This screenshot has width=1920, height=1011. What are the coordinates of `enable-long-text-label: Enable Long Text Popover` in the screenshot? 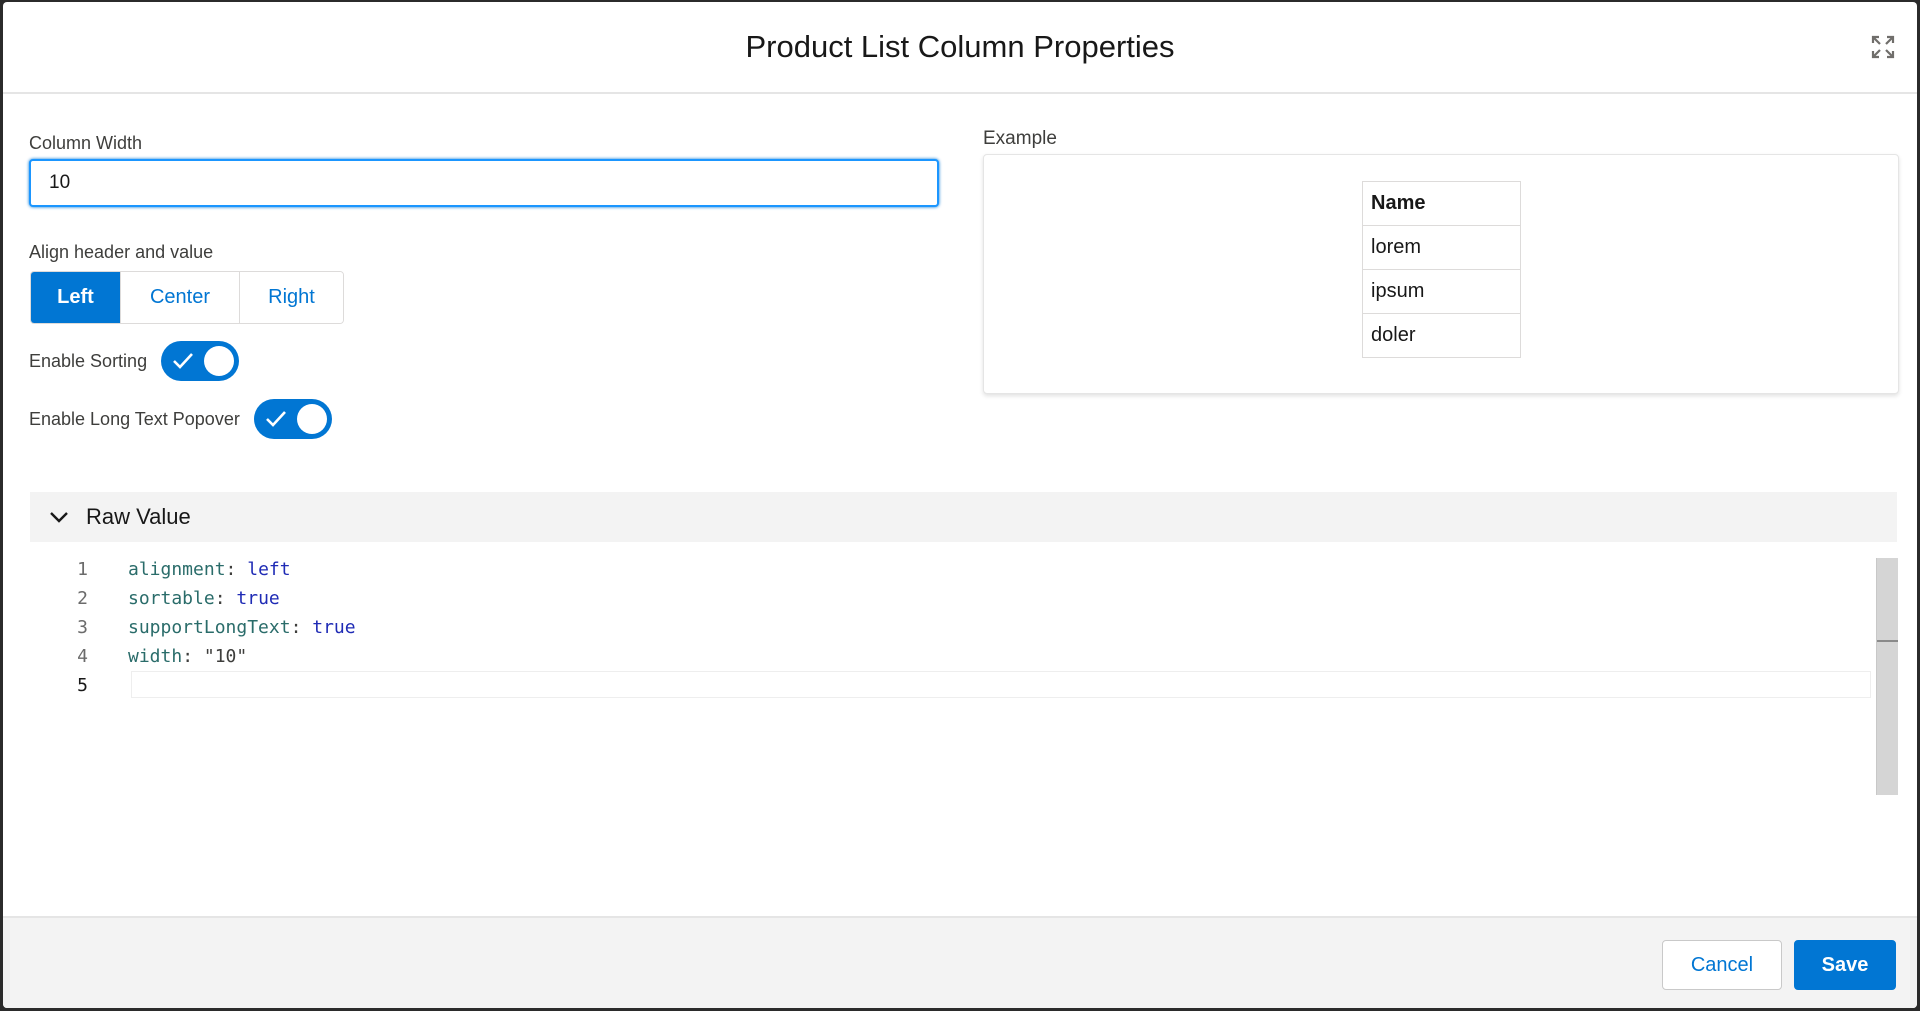 It's located at (134, 418).